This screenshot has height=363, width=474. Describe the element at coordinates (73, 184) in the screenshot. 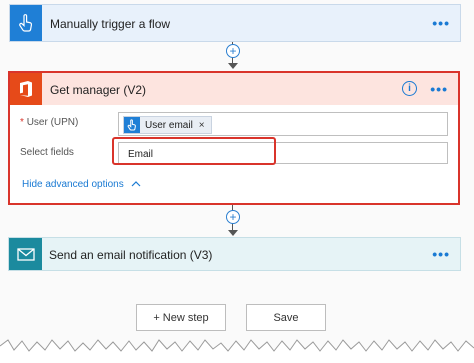

I see `hide-advanced-options-label: Hide advanced options` at that location.